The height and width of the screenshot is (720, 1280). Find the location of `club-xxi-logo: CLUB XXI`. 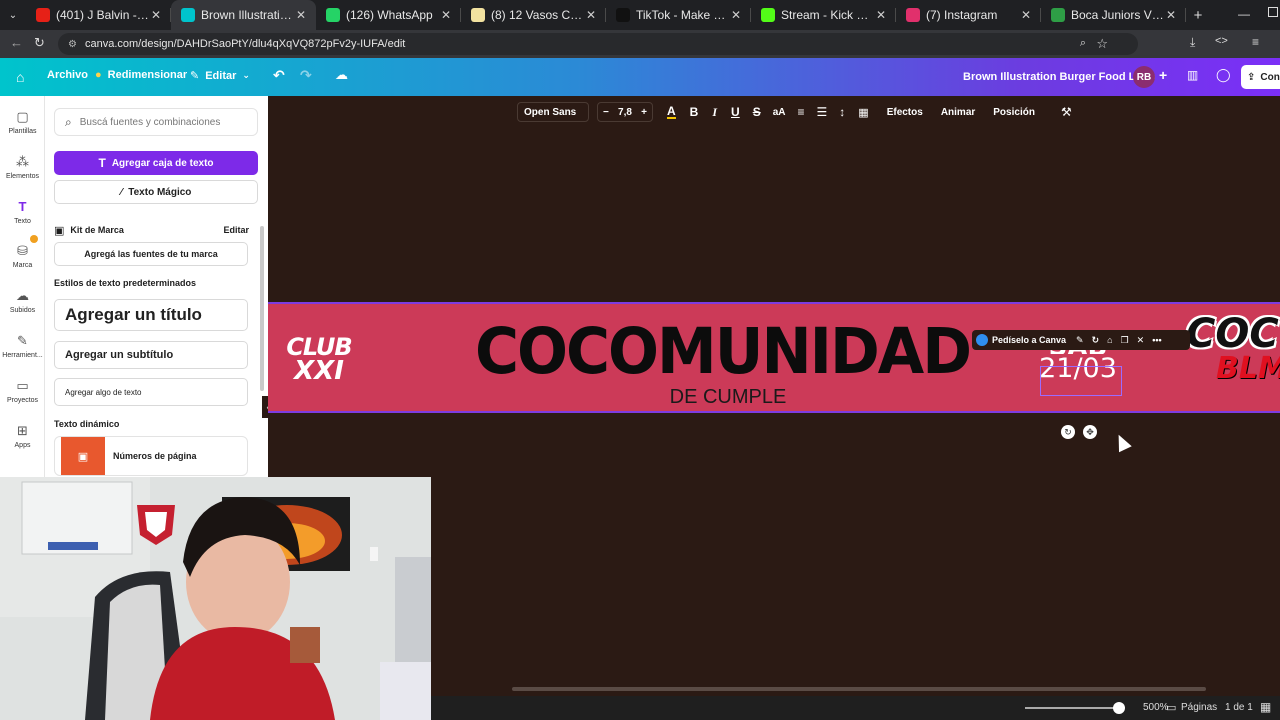

club-xxi-logo: CLUB XXI is located at coordinates (319, 359).